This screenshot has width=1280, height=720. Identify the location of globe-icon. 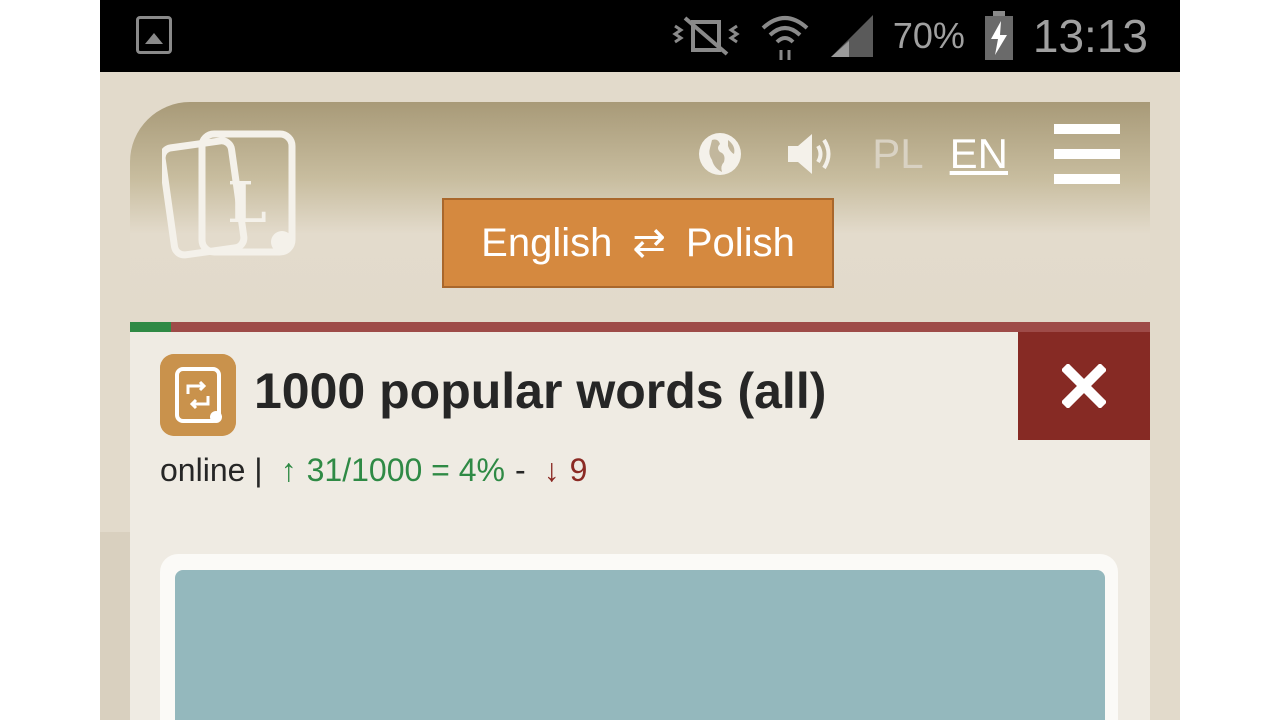
(720, 154).